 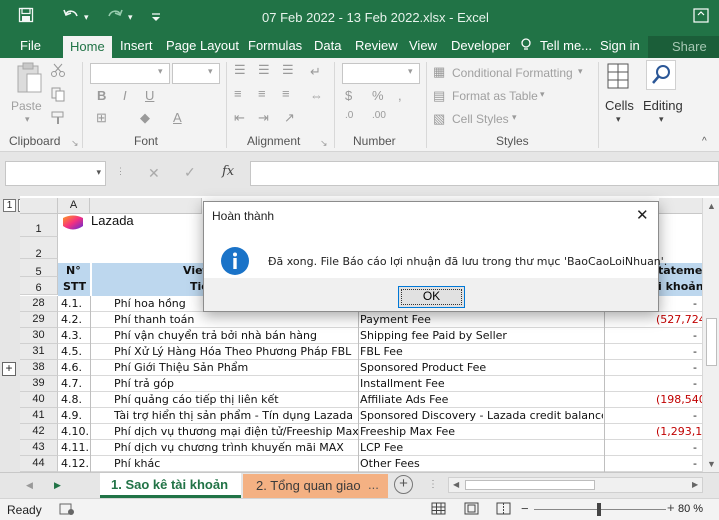 What do you see at coordinates (170, 485) in the screenshot?
I see `sheet-tab-sao-ke: 1. Sao kê tài khoản` at bounding box center [170, 485].